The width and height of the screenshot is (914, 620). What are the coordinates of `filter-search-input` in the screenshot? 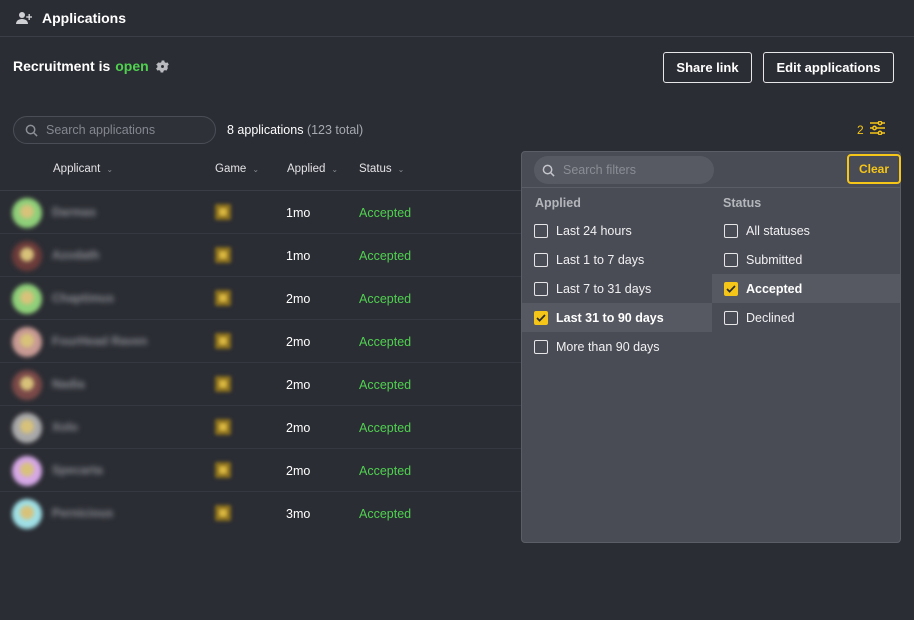 It's located at (633, 170).